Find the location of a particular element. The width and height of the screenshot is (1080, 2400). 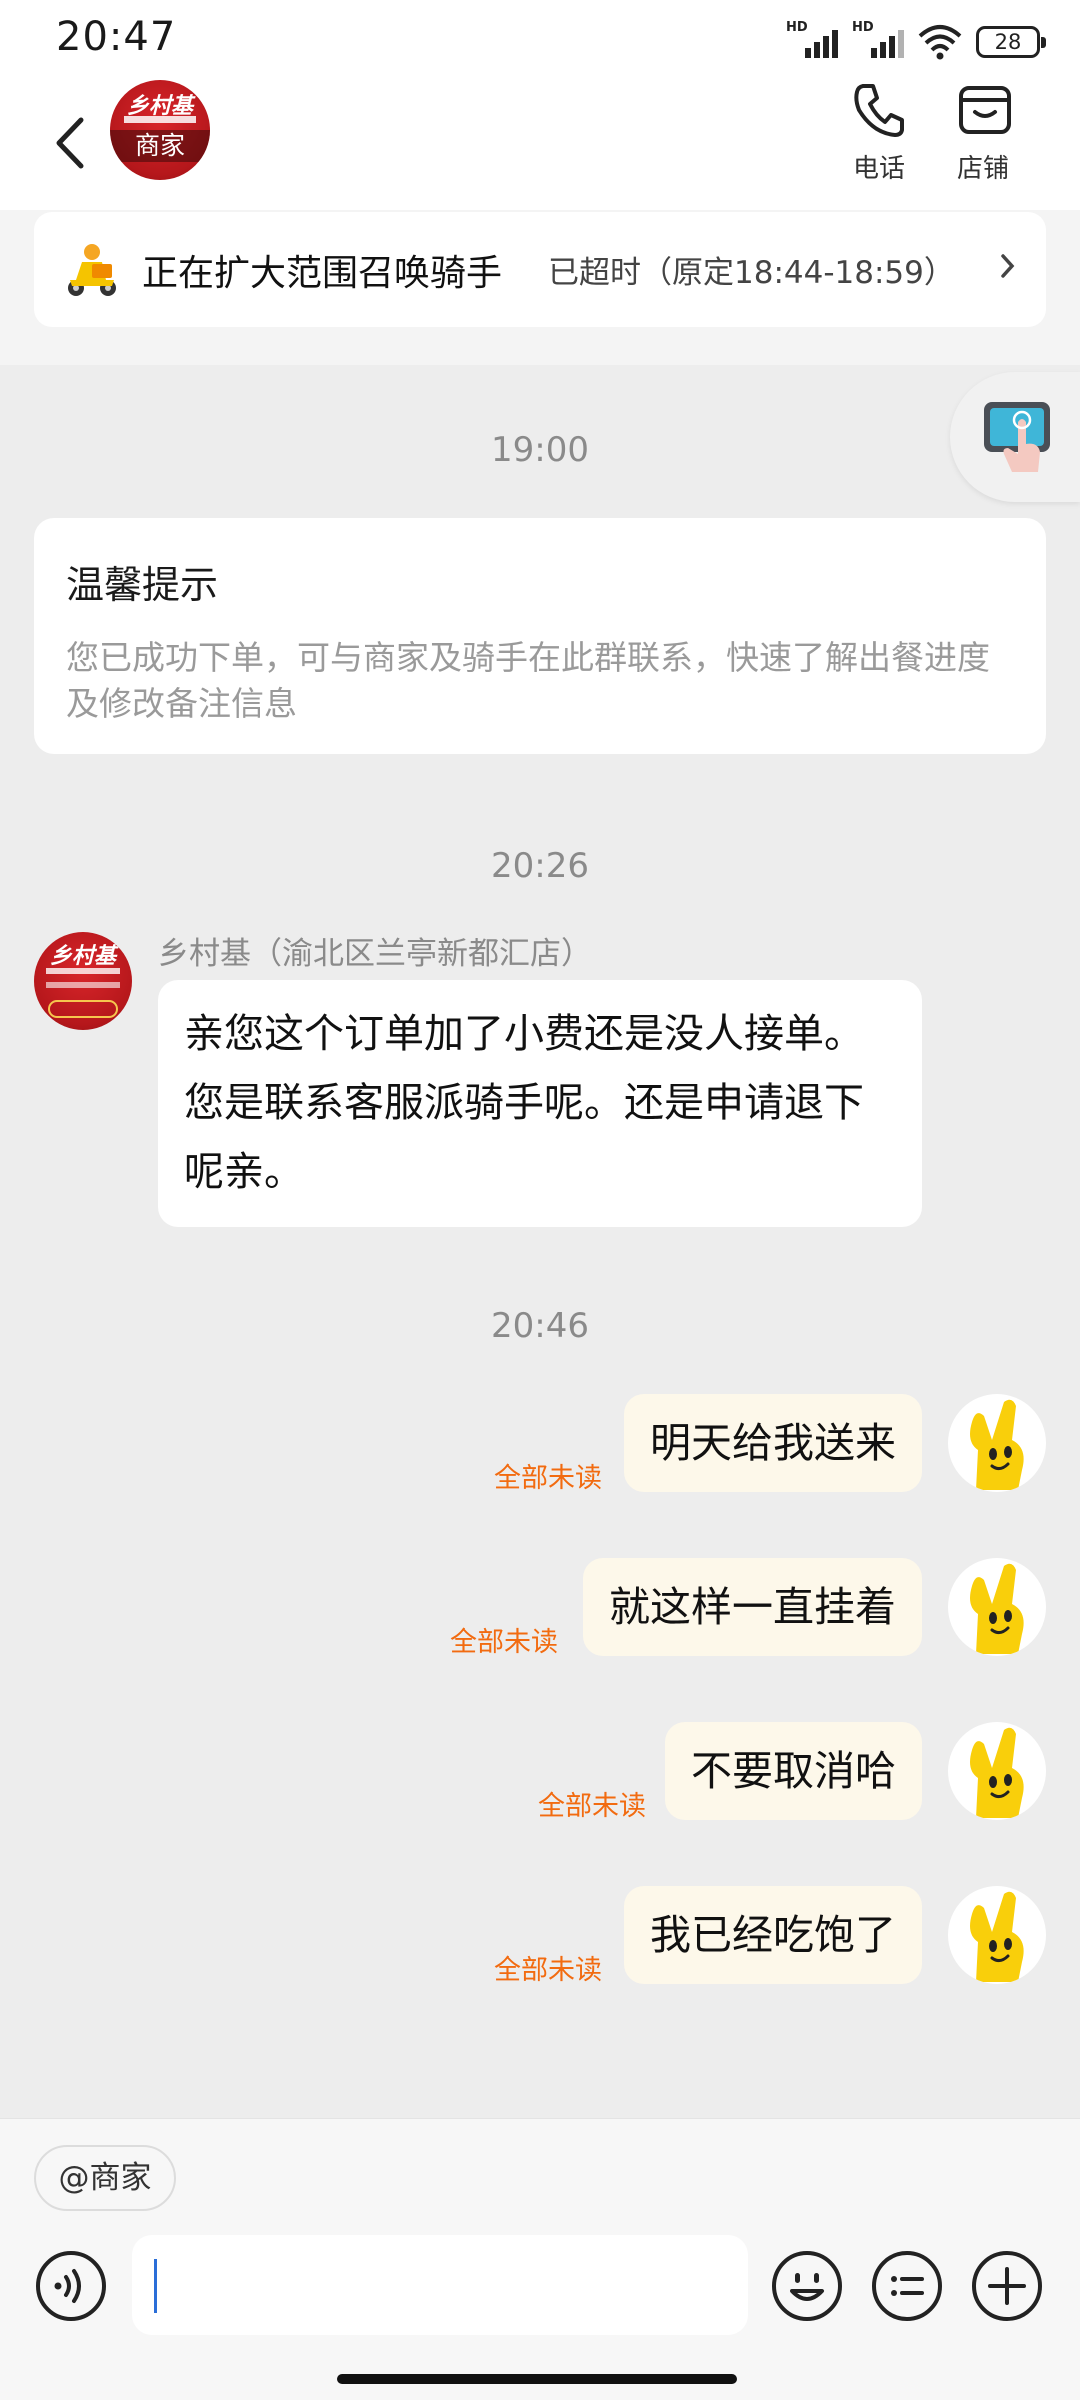

sender-name: 乡村基（渝北区兰亭新都汇店） is located at coordinates (375, 954).